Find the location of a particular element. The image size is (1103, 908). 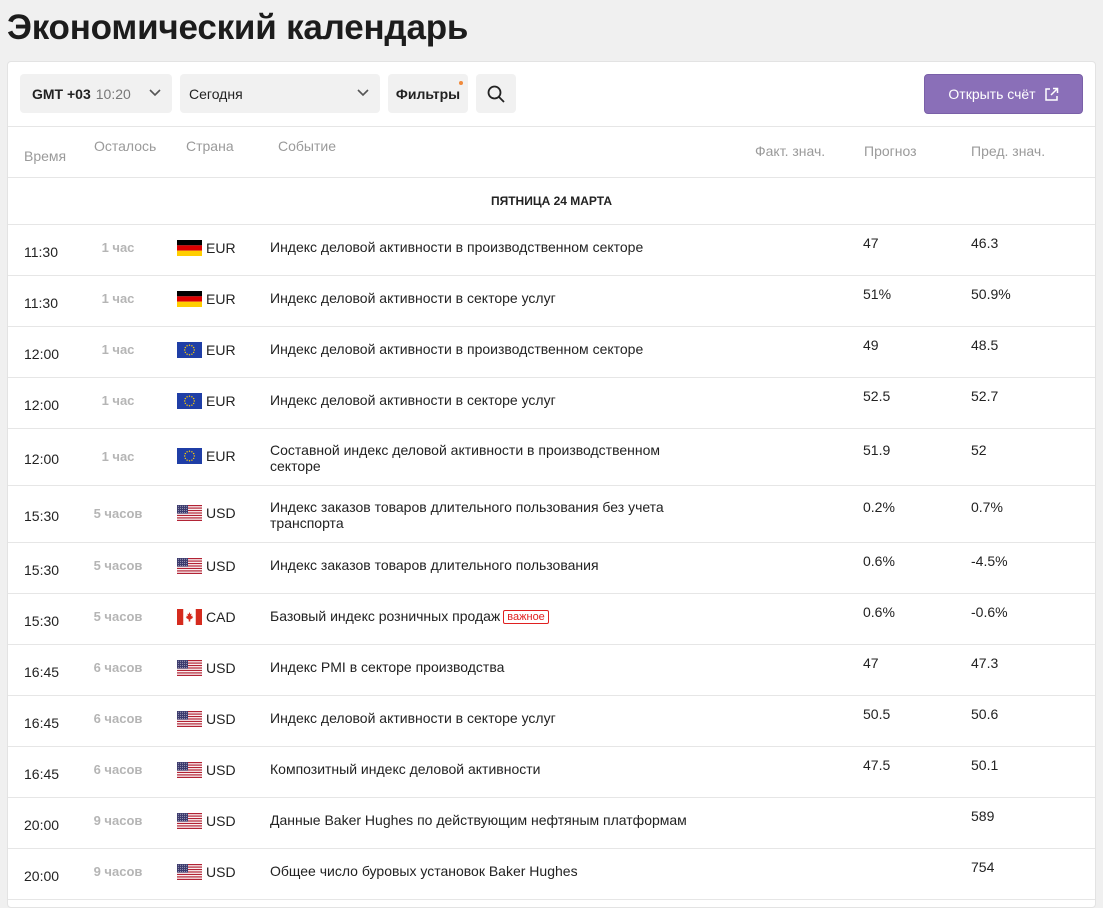

timezone-select: GMT +03 10:20 is located at coordinates (96, 93).